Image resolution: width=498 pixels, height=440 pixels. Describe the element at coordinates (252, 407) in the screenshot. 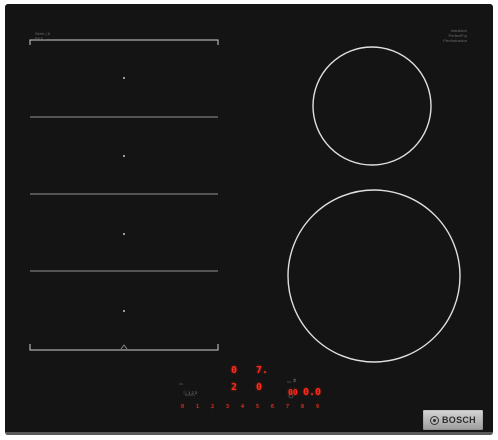

I see `power-touch-slider: 0 1 2 3 4 5 6 7 8 9` at that location.